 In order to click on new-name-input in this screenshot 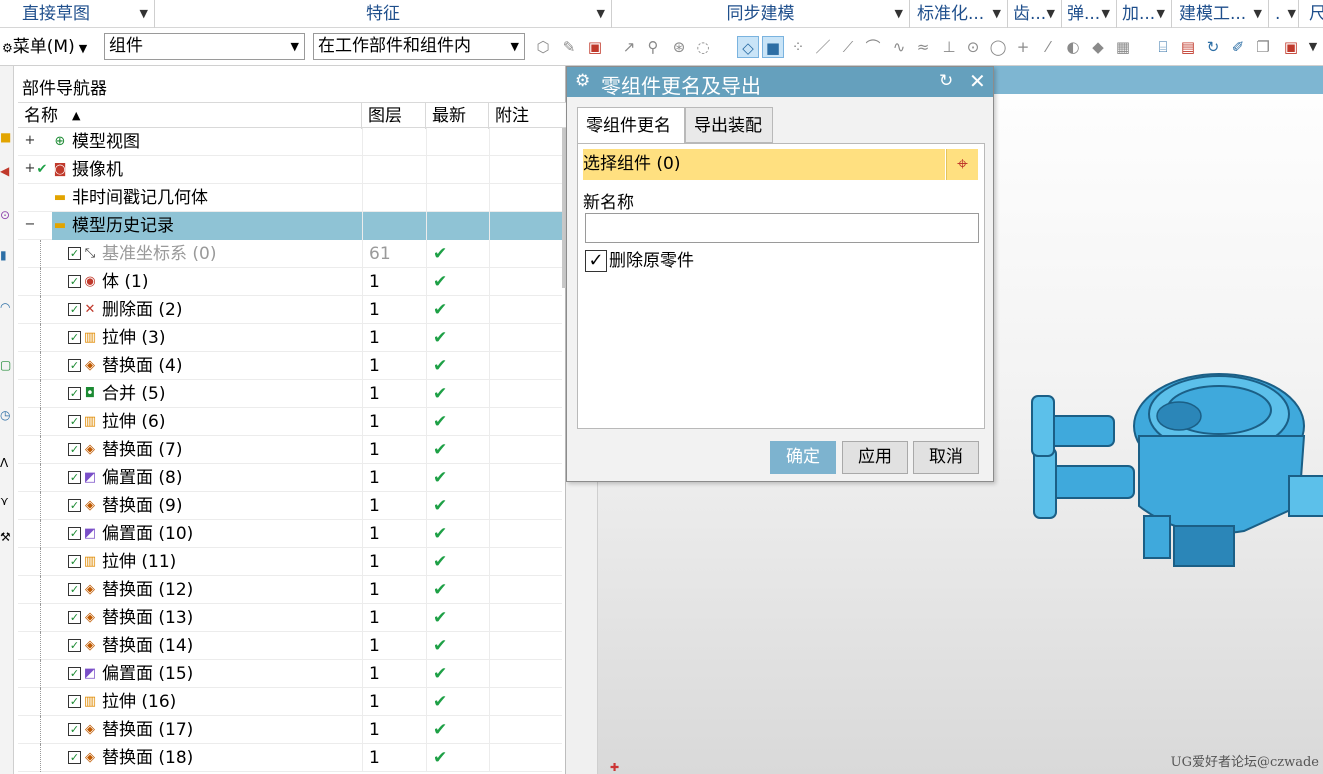, I will do `click(782, 228)`.